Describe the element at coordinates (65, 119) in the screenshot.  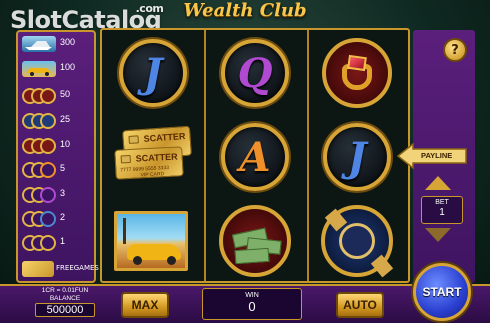
I see `paytable-value: 25` at that location.